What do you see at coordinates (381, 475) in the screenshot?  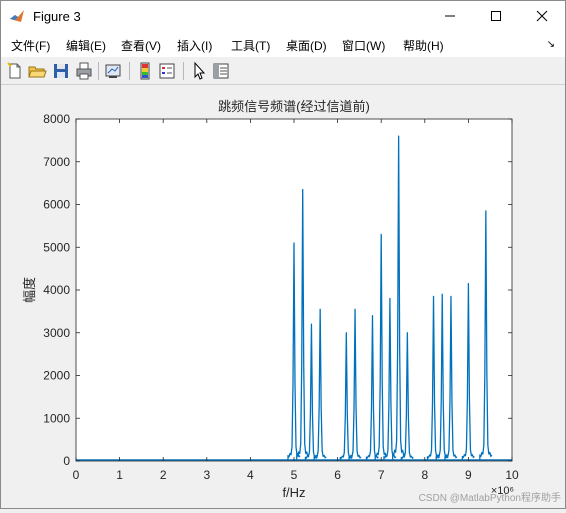 I see `x-tick-label: 7` at bounding box center [381, 475].